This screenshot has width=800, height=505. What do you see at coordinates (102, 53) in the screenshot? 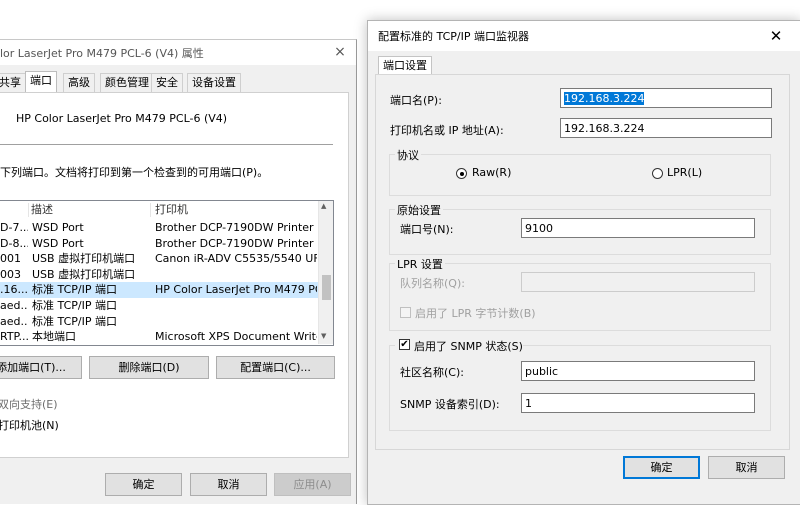
I see `window-title: lor LaserJet Pro M479 PCL-6 (V4) 属性` at bounding box center [102, 53].